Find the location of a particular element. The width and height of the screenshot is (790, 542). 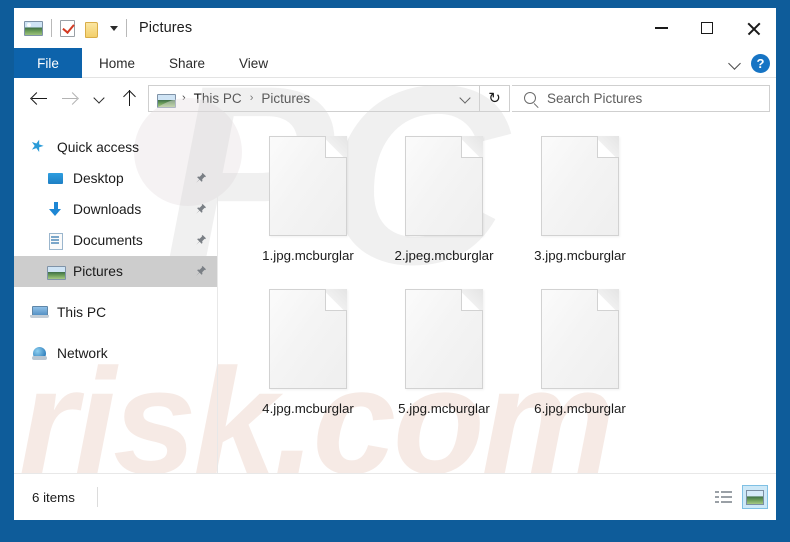

pictures-icon is located at coordinates (56, 271).